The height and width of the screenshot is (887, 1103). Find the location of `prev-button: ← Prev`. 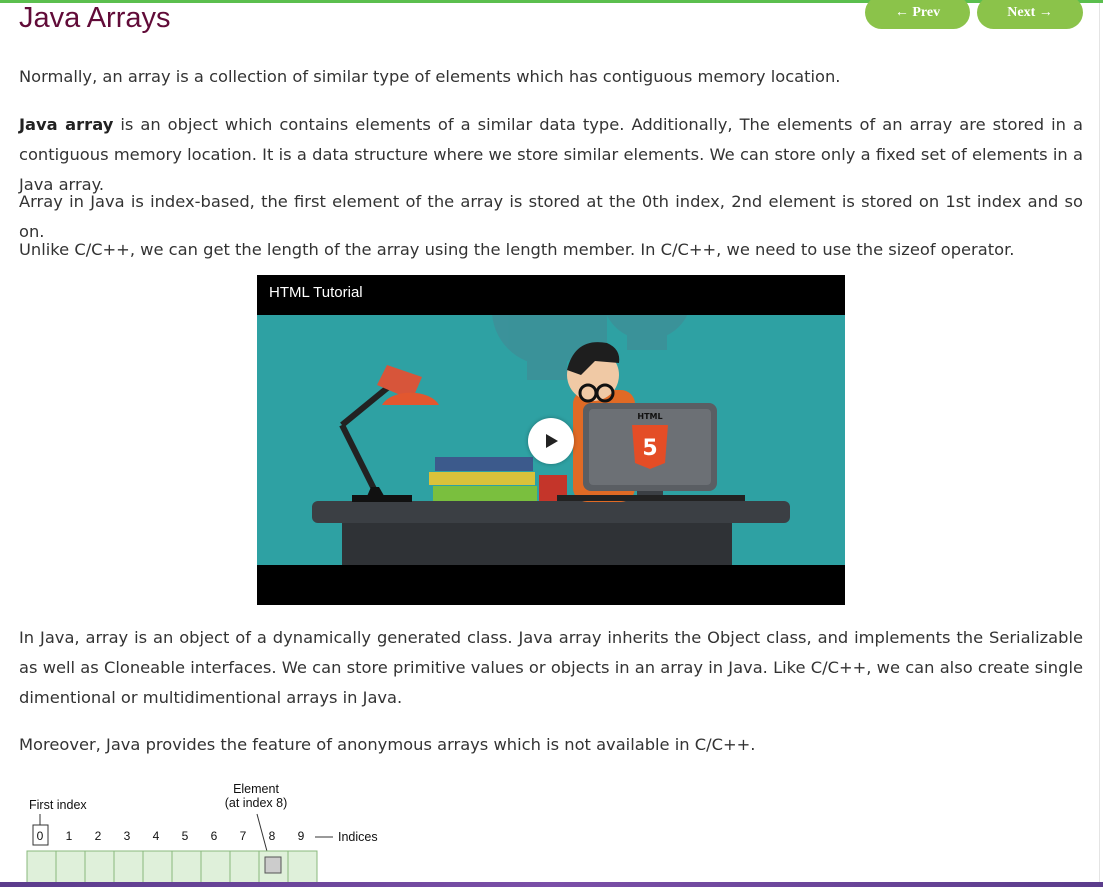

prev-button: ← Prev is located at coordinates (917, 14).